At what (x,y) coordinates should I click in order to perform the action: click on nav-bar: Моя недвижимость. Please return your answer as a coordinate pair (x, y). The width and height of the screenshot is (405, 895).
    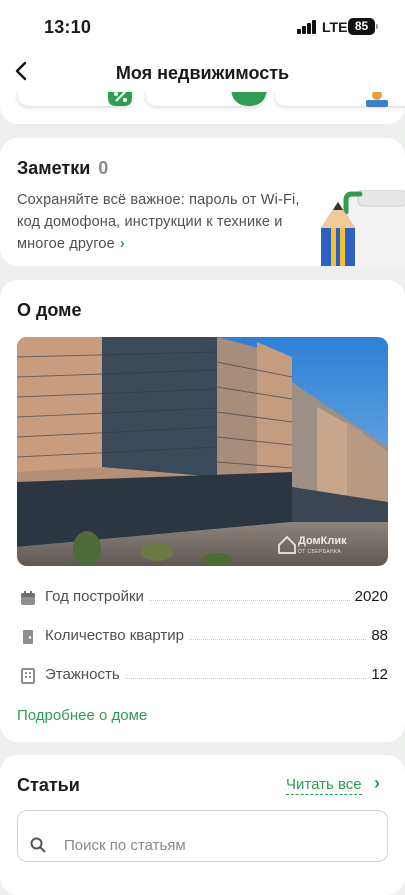
    Looking at the image, I should click on (202, 73).